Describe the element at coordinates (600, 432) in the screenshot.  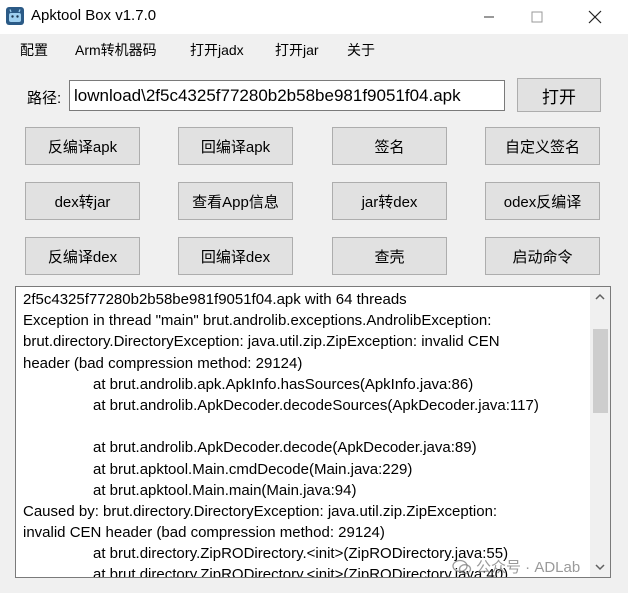
I see `vertical-scrollbar` at that location.